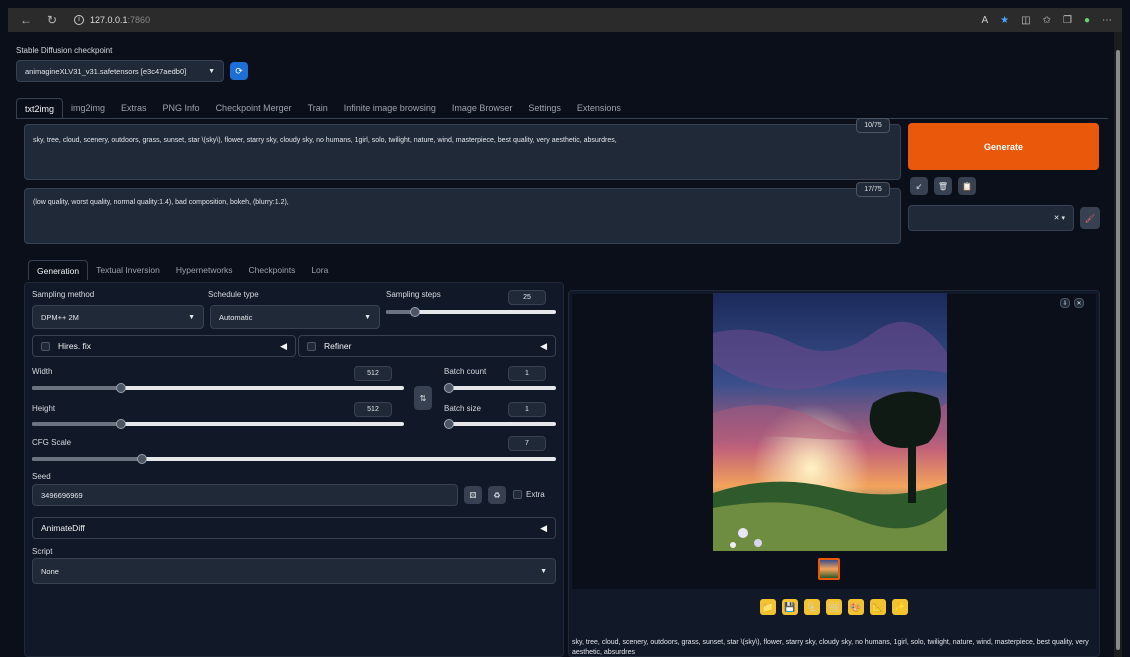 This screenshot has height=657, width=1130. Describe the element at coordinates (527, 443) in the screenshot. I see `cfg-scale-input: 7` at that location.